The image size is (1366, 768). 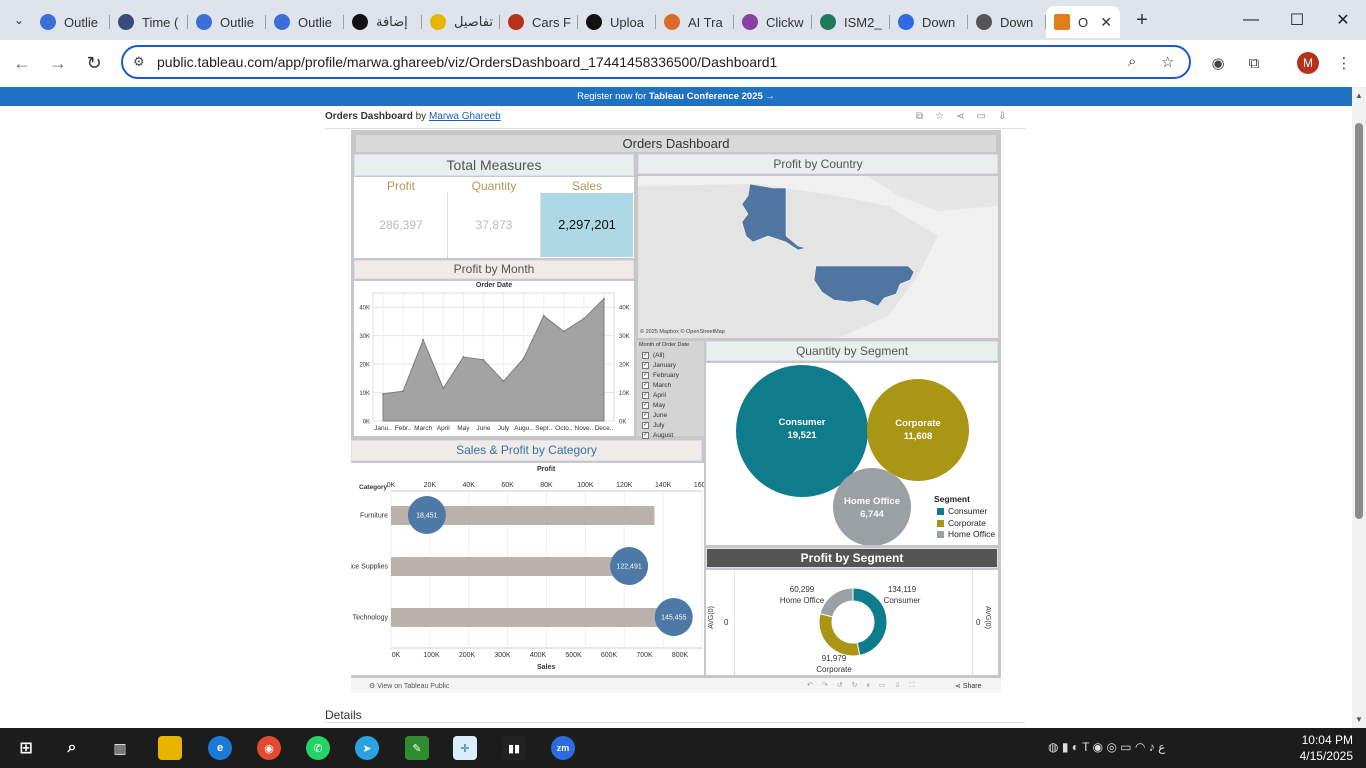 What do you see at coordinates (494, 225) in the screenshot?
I see `kpi-value-quantity: 37,873` at bounding box center [494, 225].